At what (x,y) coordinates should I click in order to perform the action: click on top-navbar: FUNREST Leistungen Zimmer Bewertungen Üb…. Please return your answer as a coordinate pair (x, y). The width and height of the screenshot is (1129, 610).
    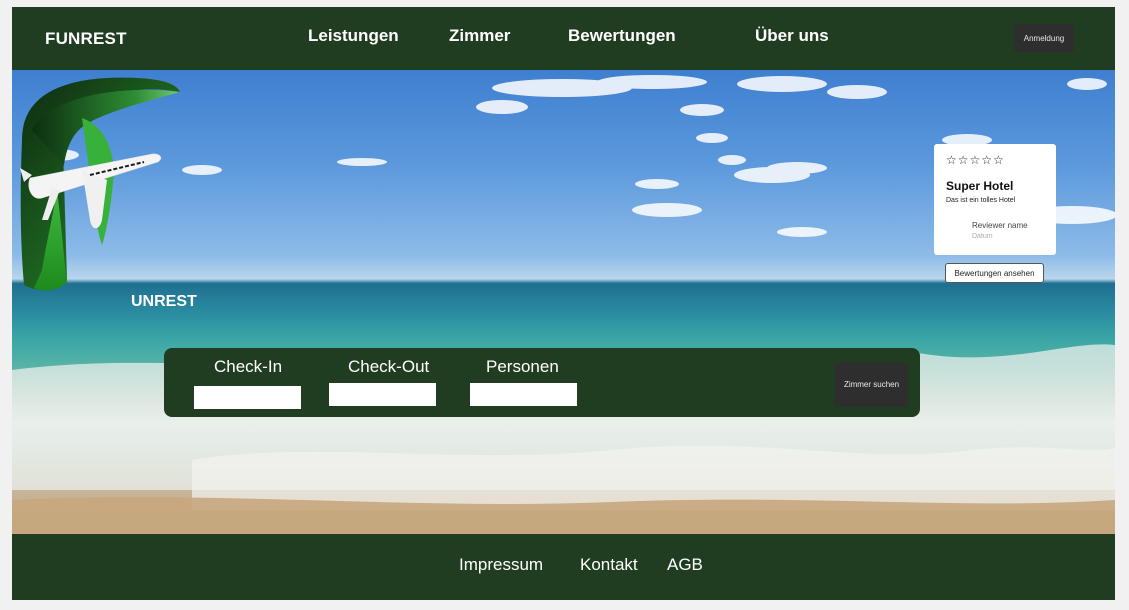
    Looking at the image, I should click on (563, 38).